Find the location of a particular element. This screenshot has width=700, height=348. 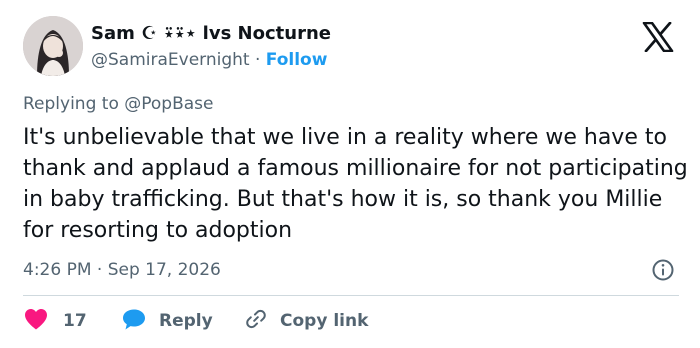

x-logo-icon is located at coordinates (658, 37).